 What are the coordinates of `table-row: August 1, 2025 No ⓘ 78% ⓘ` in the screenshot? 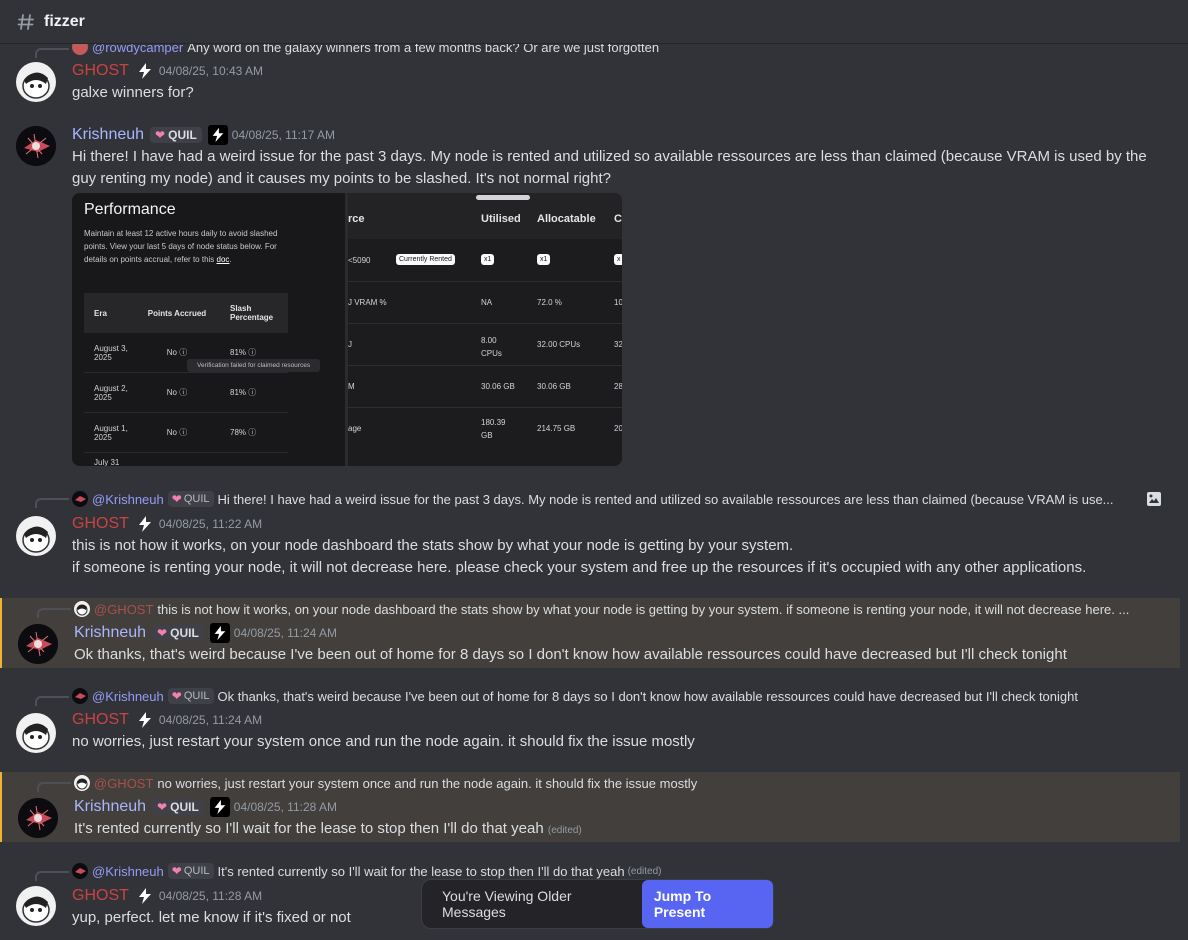 It's located at (186, 433).